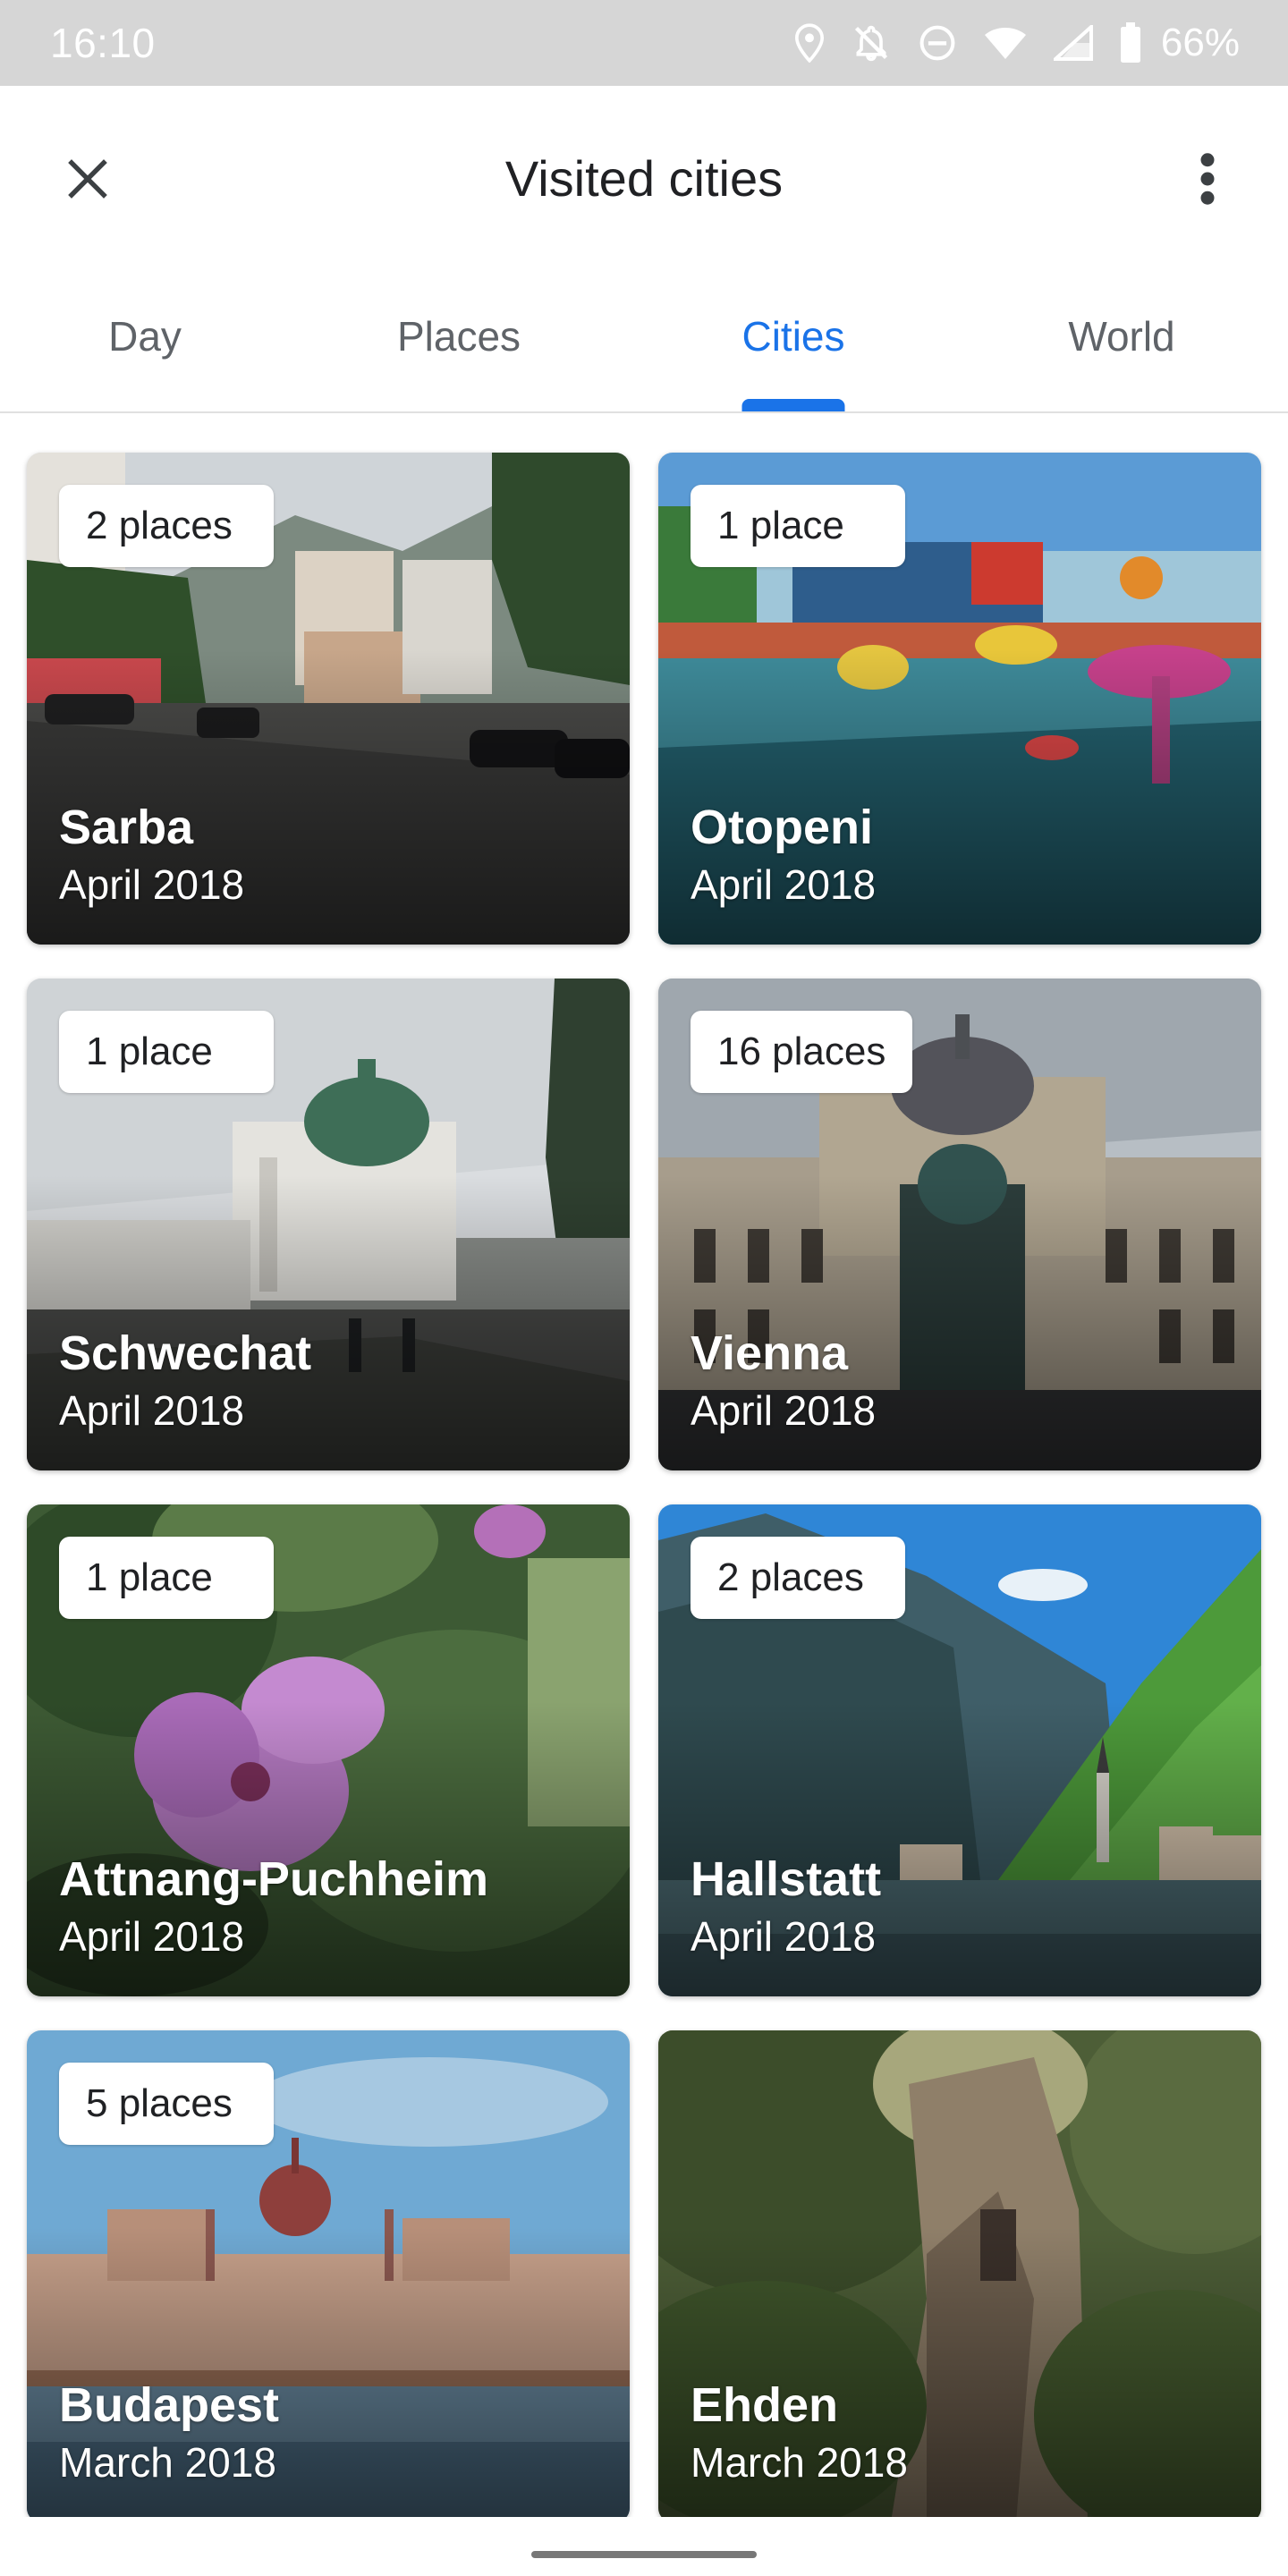 Image resolution: width=1288 pixels, height=2576 pixels. What do you see at coordinates (770, 1353) in the screenshot?
I see `city-name: Vienna` at bounding box center [770, 1353].